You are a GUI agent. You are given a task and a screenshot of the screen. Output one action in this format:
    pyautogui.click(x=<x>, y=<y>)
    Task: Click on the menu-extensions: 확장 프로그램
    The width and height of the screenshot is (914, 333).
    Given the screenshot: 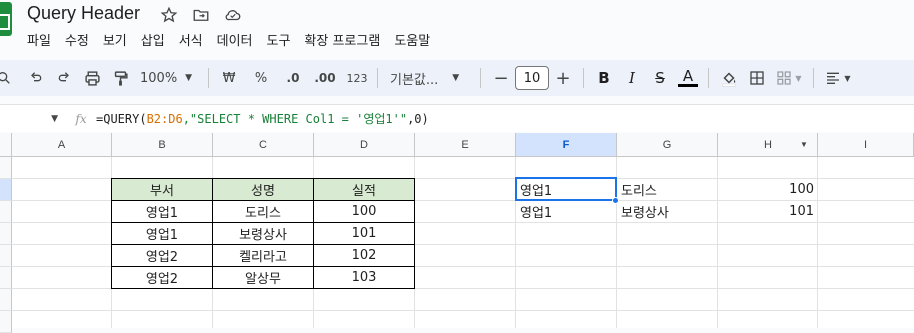 What is the action you would take?
    pyautogui.click(x=342, y=39)
    